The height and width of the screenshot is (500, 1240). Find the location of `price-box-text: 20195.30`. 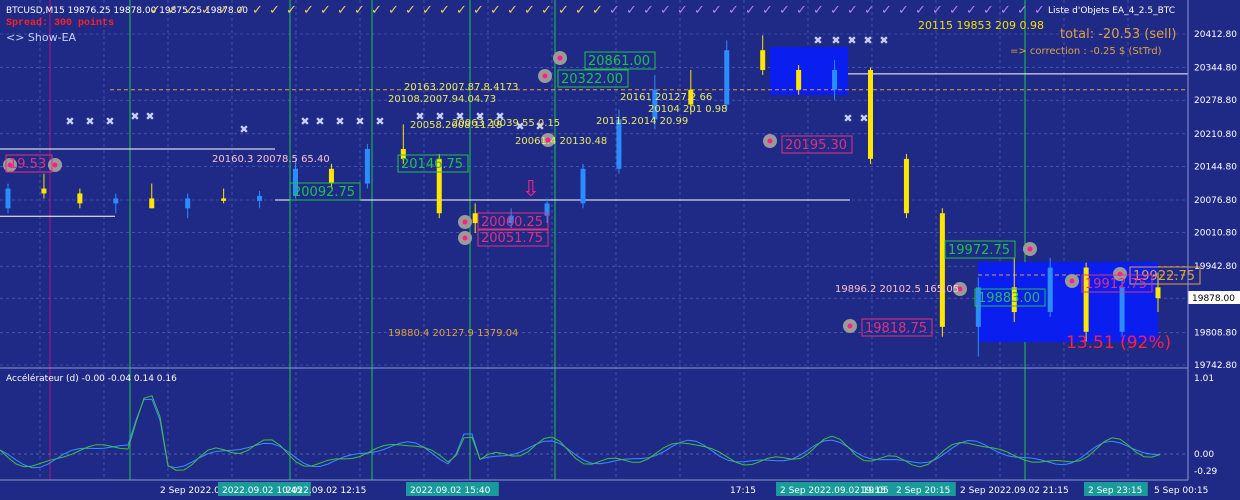

price-box-text: 20195.30 is located at coordinates (816, 145).